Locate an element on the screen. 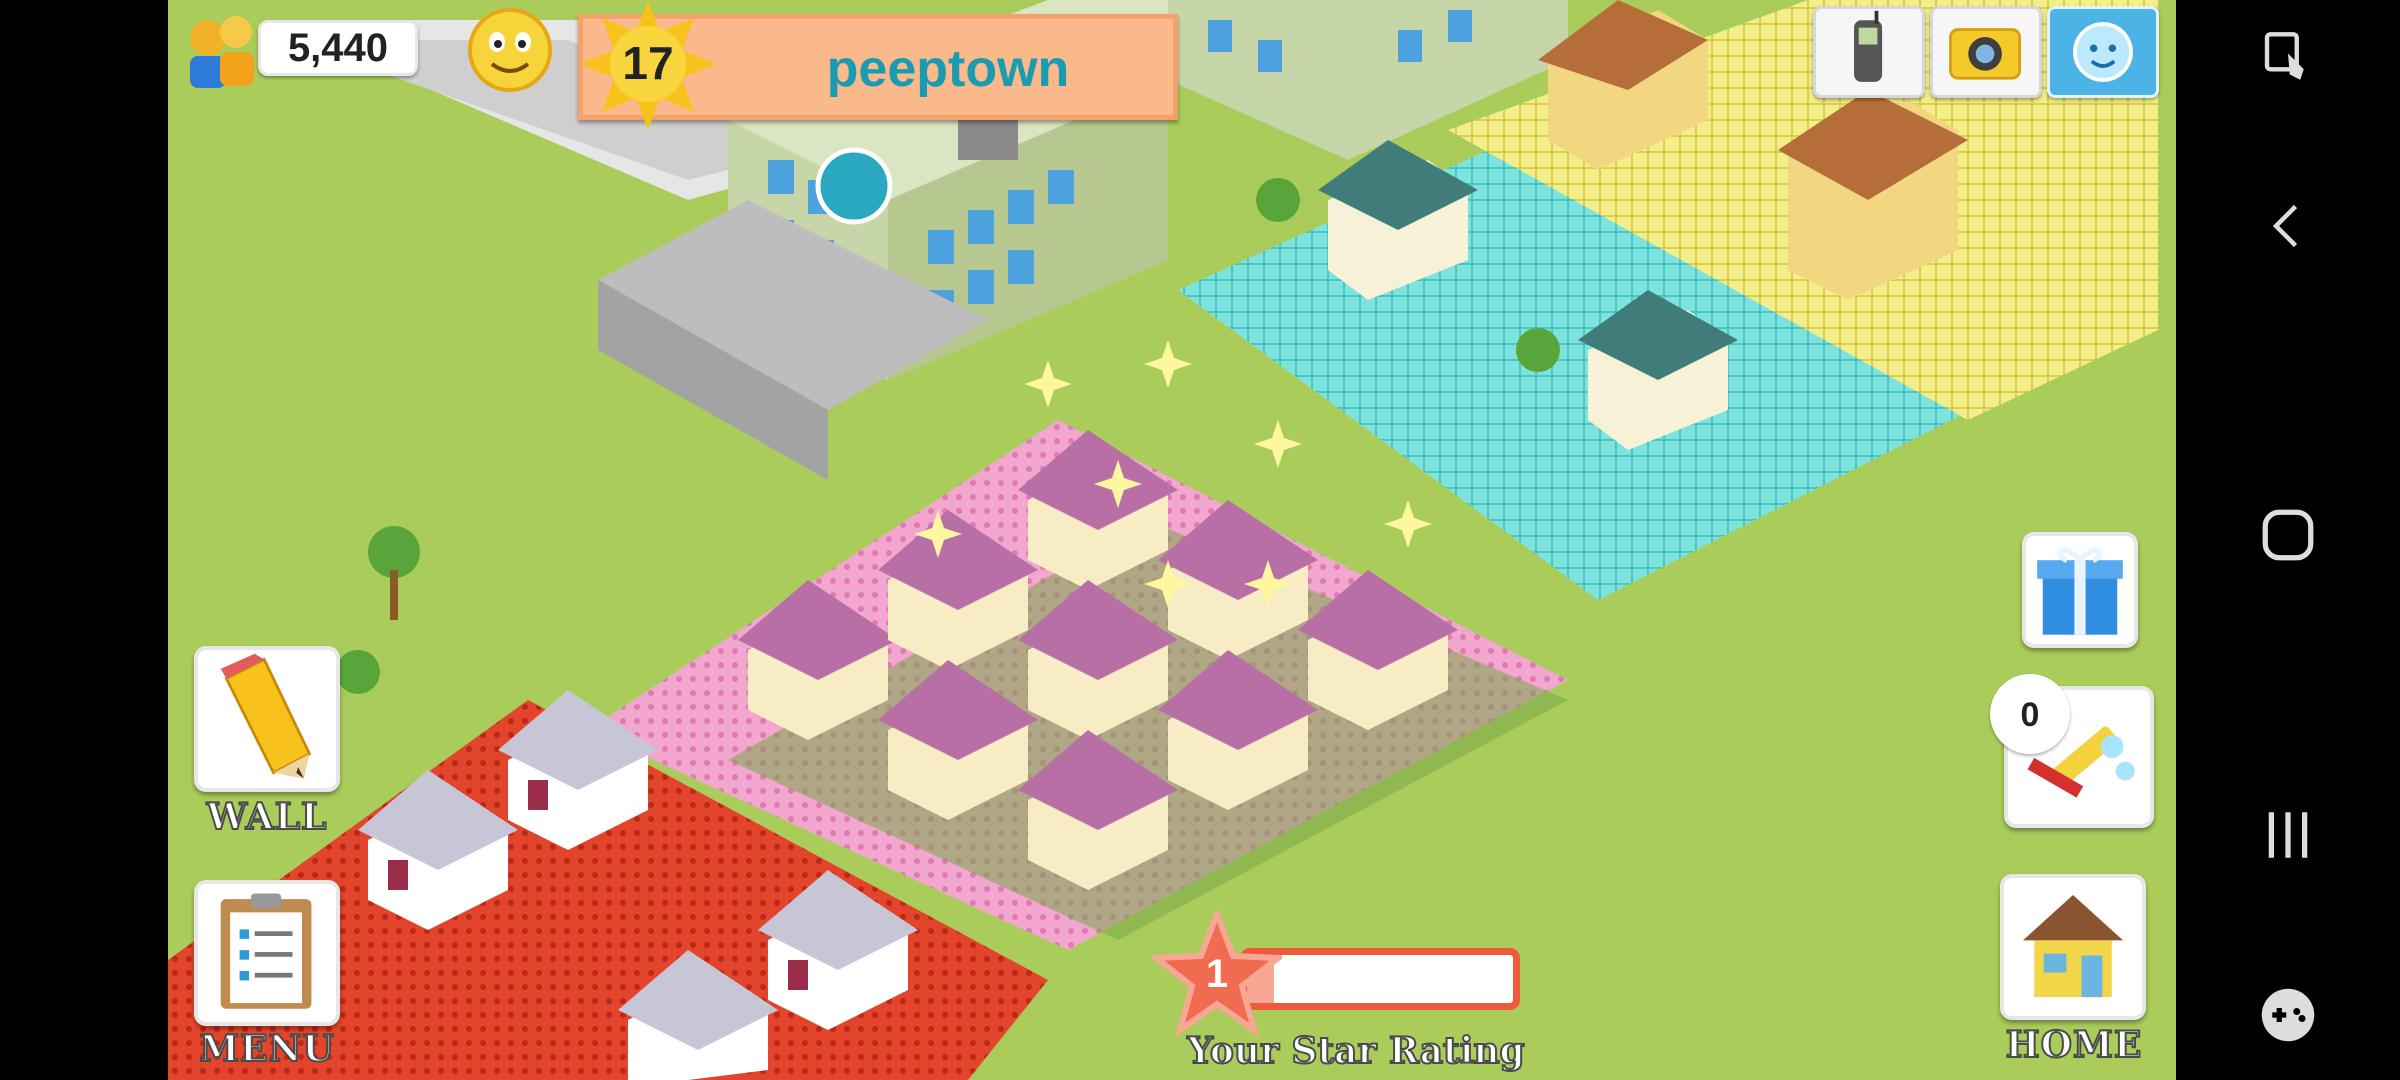 The image size is (2400, 1080). population-value: 5,440 is located at coordinates (338, 47).